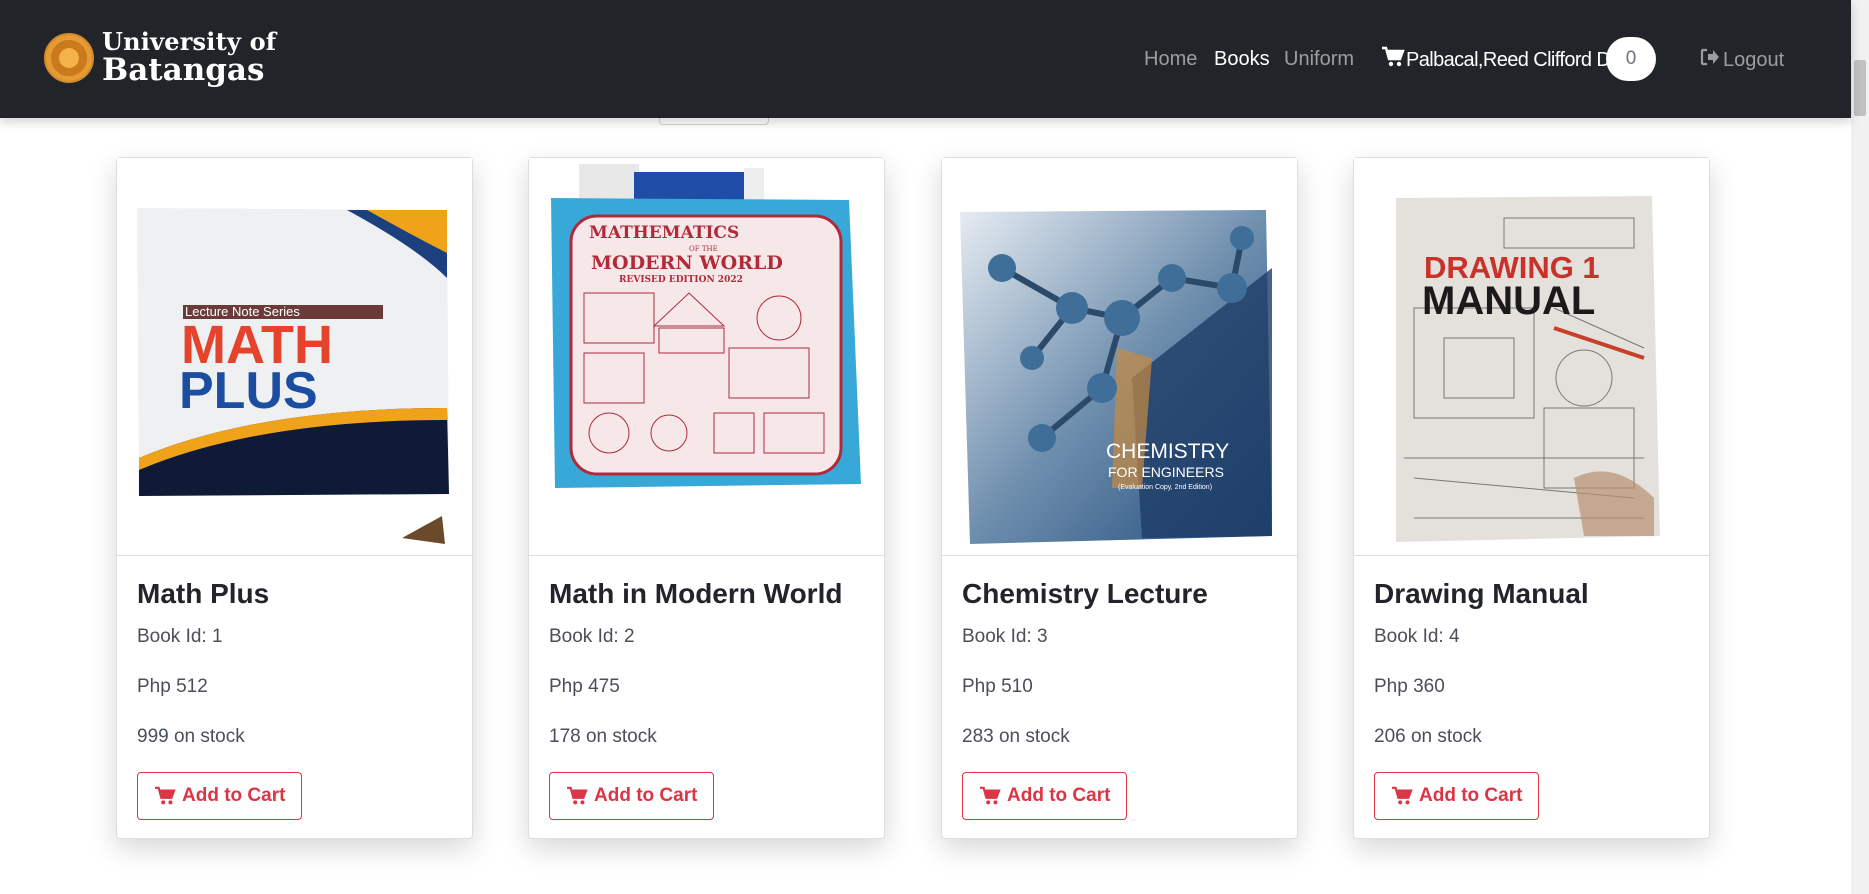  What do you see at coordinates (997, 686) in the screenshot?
I see `book-price: Php 510` at bounding box center [997, 686].